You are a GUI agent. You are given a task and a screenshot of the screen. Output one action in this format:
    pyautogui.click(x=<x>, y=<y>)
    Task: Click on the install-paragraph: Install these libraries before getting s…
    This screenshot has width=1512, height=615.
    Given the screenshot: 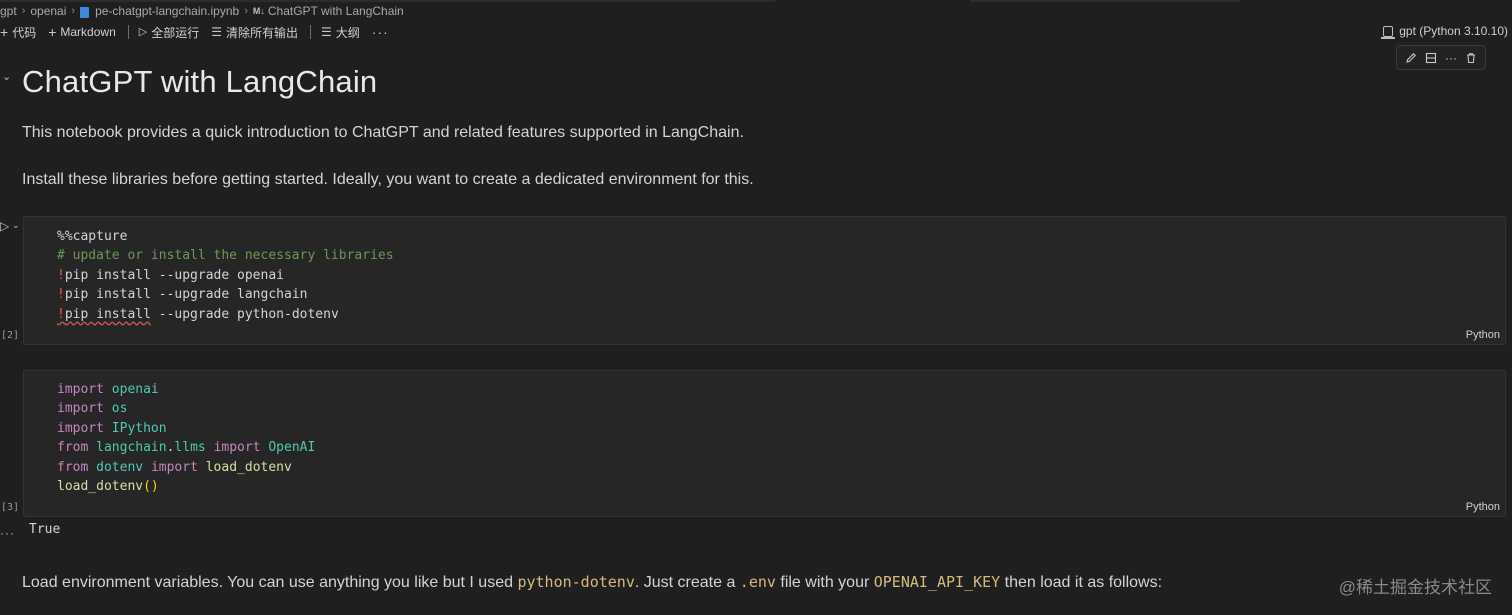 What is the action you would take?
    pyautogui.click(x=388, y=179)
    